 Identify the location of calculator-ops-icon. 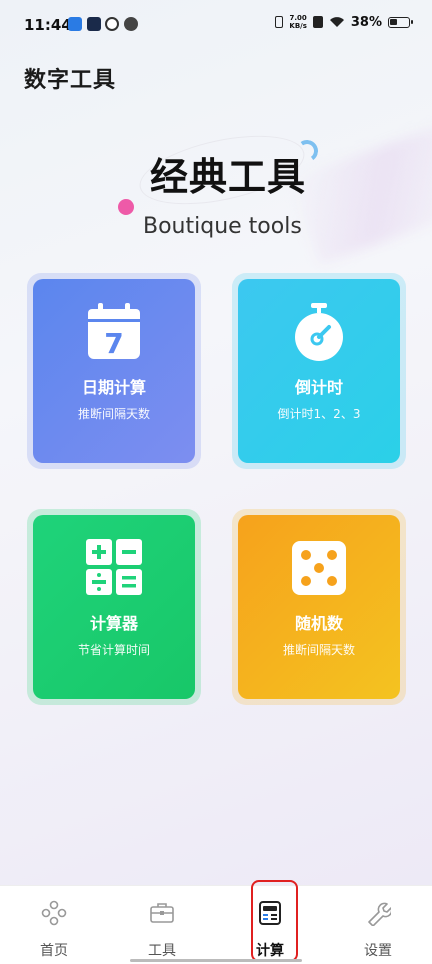
(114, 567).